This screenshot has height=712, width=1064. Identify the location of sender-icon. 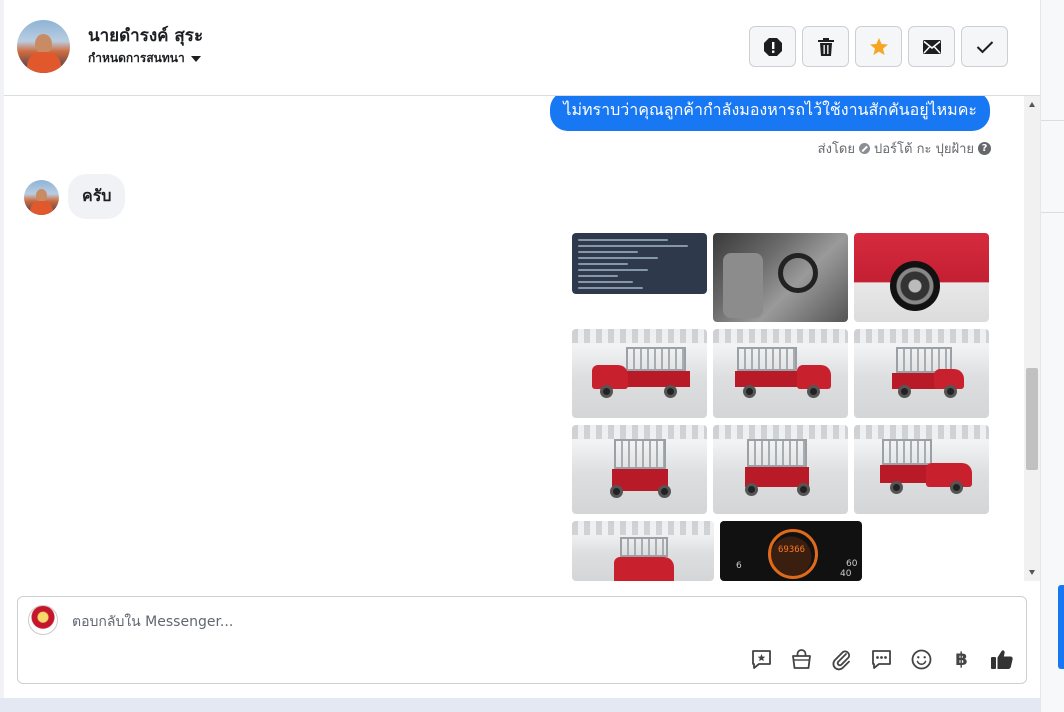
(864, 148).